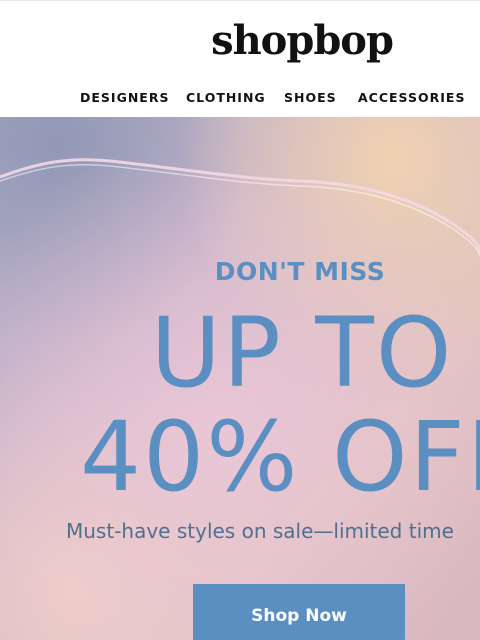 Image resolution: width=480 pixels, height=640 pixels. Describe the element at coordinates (280, 457) in the screenshot. I see `hero-headline-line-2: 40% OFF` at that location.